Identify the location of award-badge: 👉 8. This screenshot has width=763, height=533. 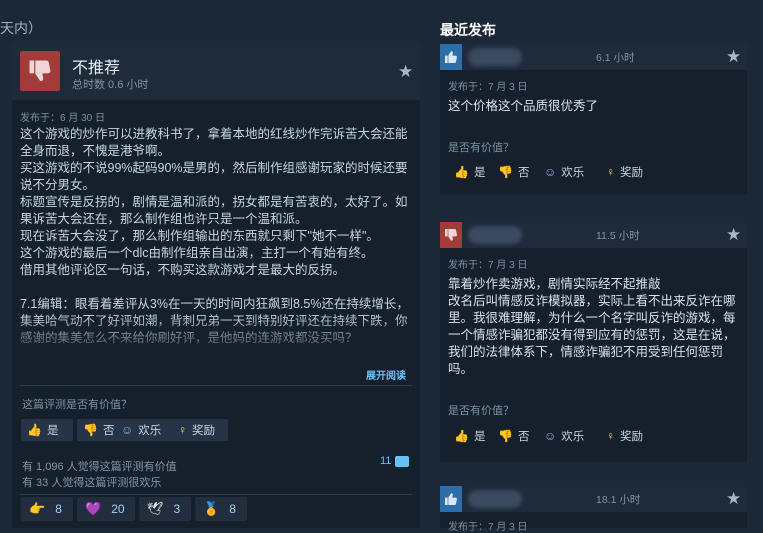
(47, 509).